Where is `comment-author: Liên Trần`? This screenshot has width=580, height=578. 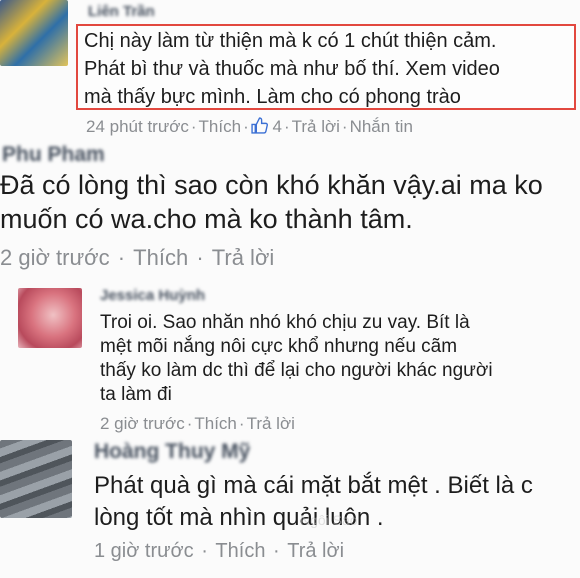
comment-author: Liên Trần is located at coordinates (121, 11).